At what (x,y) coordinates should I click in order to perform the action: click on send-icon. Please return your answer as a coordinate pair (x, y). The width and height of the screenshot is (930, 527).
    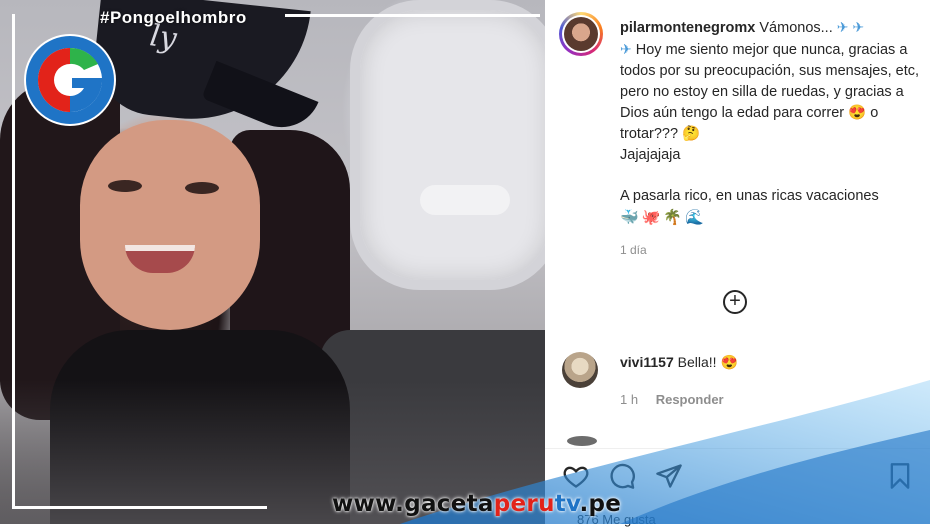
    Looking at the image, I should click on (669, 476).